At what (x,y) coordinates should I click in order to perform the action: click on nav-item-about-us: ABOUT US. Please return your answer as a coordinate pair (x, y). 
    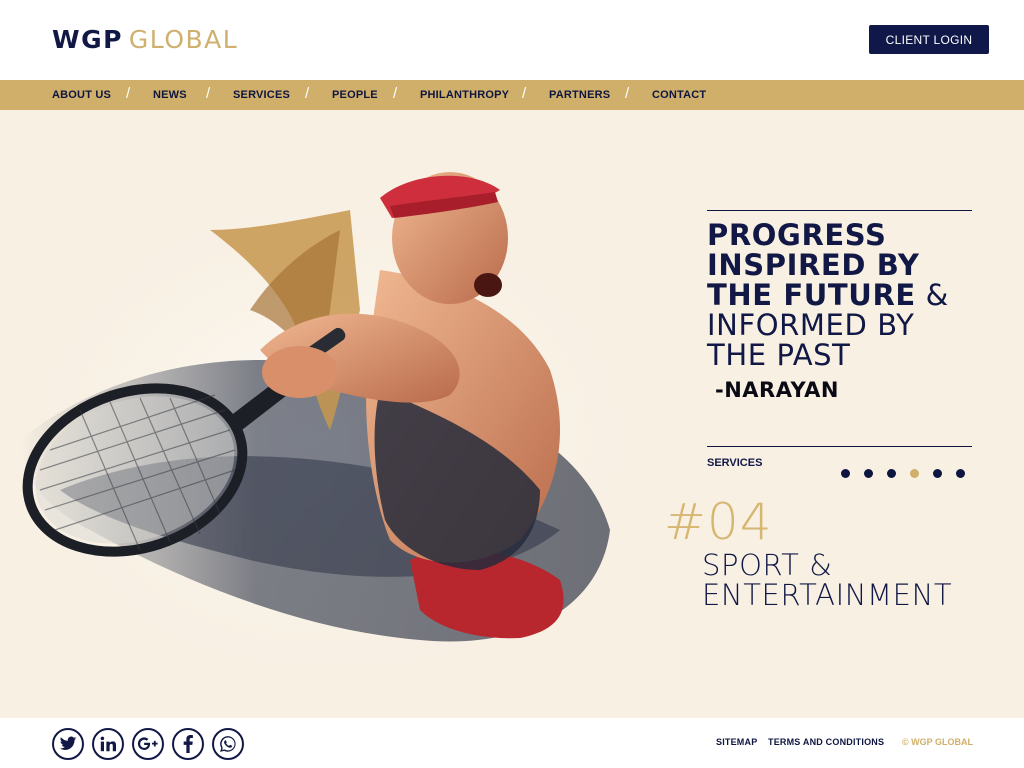
    Looking at the image, I should click on (81, 95).